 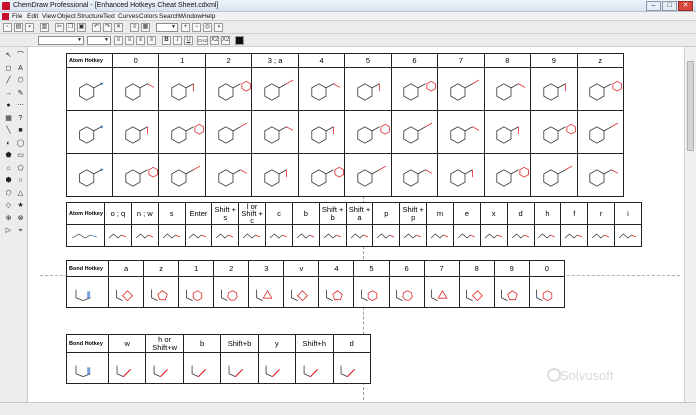 I want to click on query-icon-23: △, so click(x=20, y=193).